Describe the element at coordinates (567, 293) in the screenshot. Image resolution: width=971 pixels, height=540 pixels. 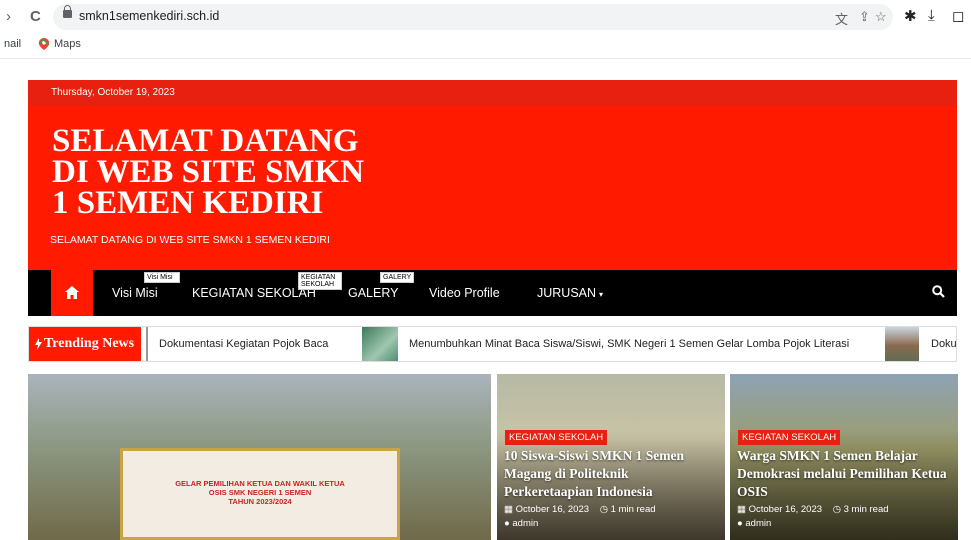
I see `nav-jurusan-label: JURUSAN` at that location.